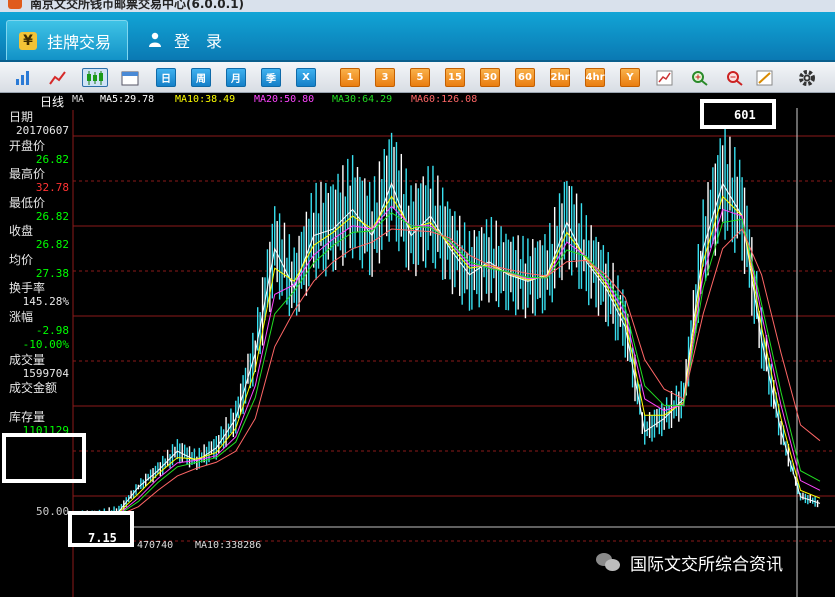 The image size is (835, 597). Describe the element at coordinates (630, 77) in the screenshot. I see `period-year-button: Y` at that location.